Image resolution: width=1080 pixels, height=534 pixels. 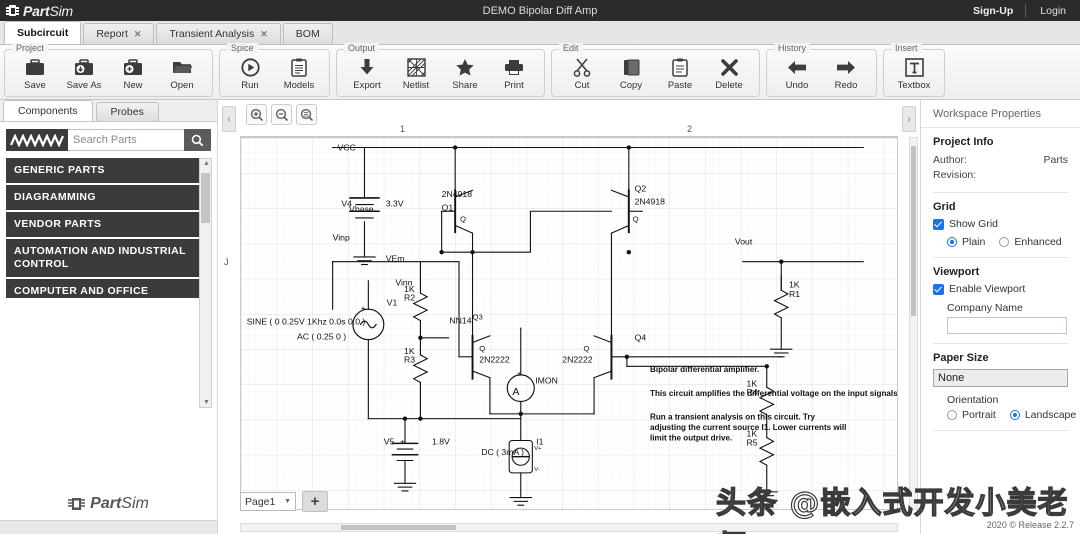 I want to click on delete-button: Delete, so click(x=729, y=73).